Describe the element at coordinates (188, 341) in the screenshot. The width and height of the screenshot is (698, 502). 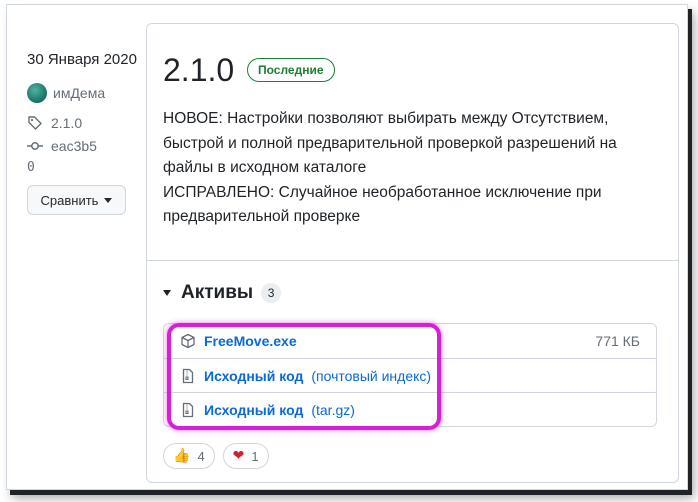
I see `package-icon` at that location.